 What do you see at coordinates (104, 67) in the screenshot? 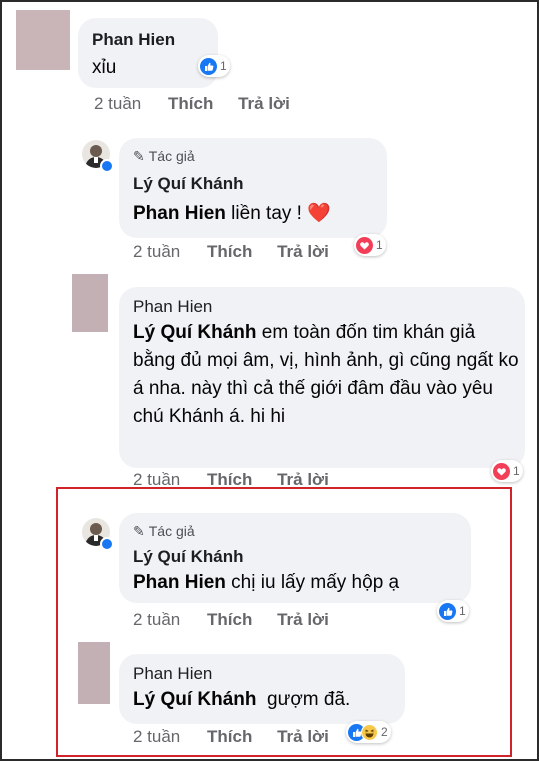
I see `comment-text: xỉu` at bounding box center [104, 67].